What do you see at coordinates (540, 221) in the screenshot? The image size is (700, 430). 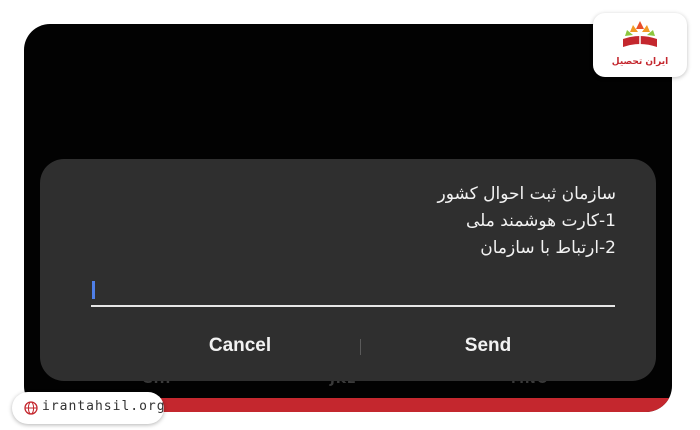 I see `message-line: 1-کارت هوشمند ملی` at bounding box center [540, 221].